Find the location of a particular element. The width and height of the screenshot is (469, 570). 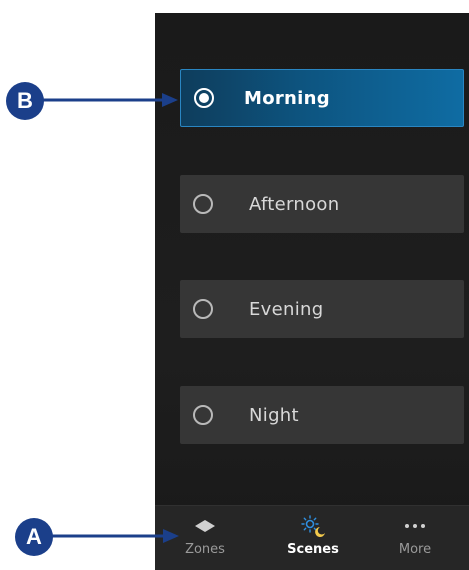

callout-letter: B is located at coordinates (25, 100).